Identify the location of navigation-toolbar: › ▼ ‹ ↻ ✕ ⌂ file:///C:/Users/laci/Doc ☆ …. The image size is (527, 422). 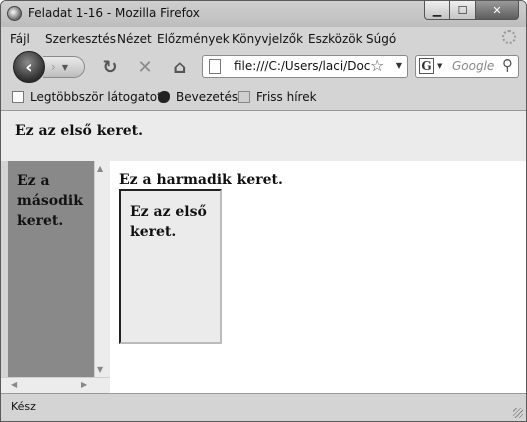
(263, 67).